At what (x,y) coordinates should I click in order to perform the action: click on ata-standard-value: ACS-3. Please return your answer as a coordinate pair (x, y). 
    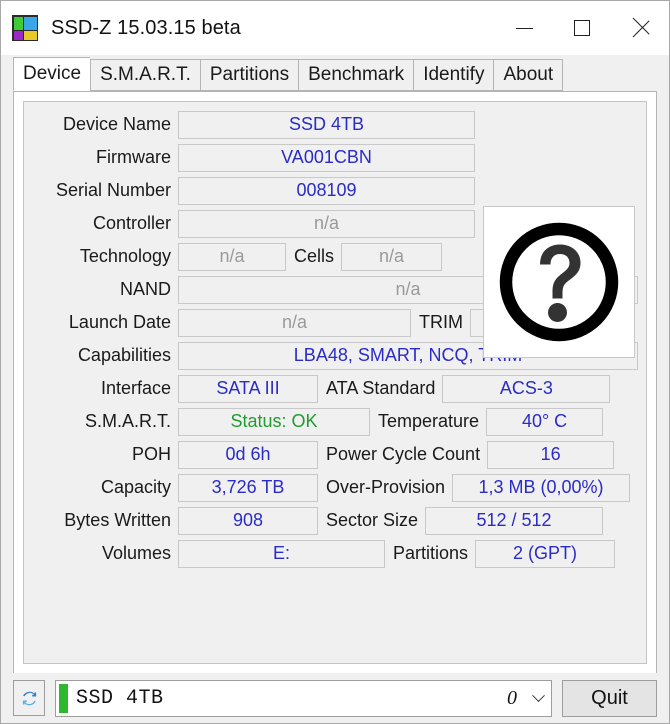
    Looking at the image, I should click on (526, 388).